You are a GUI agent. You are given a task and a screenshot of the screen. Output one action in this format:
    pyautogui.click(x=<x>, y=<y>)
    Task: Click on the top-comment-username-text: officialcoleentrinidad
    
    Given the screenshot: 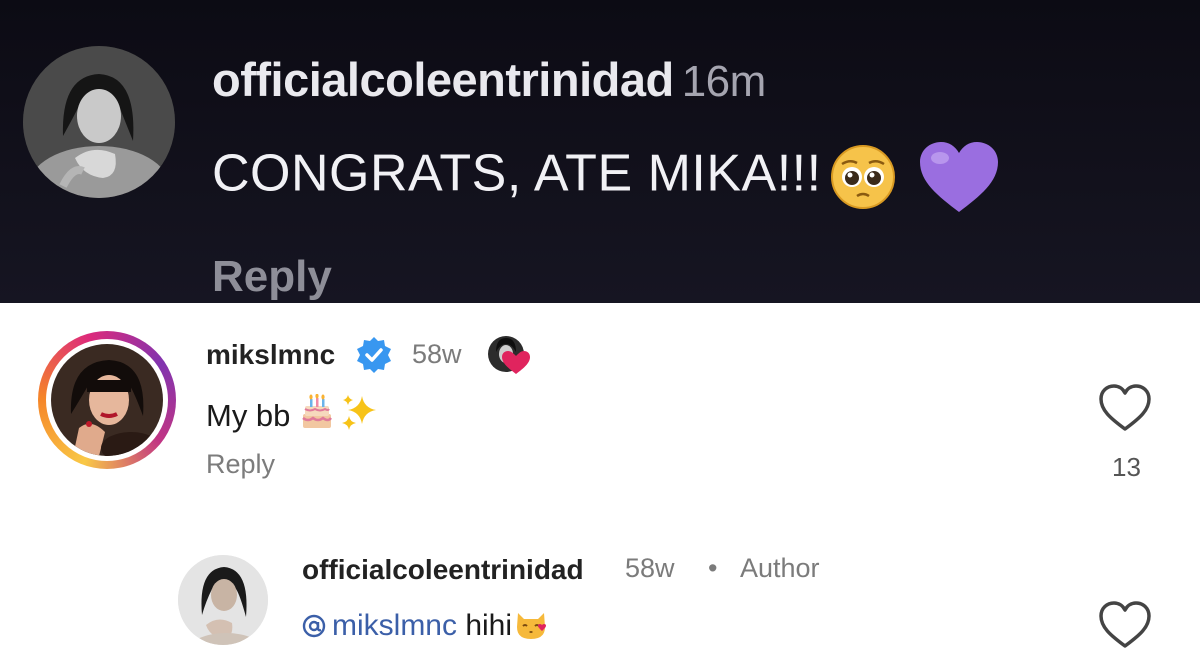 What is the action you would take?
    pyautogui.click(x=443, y=79)
    